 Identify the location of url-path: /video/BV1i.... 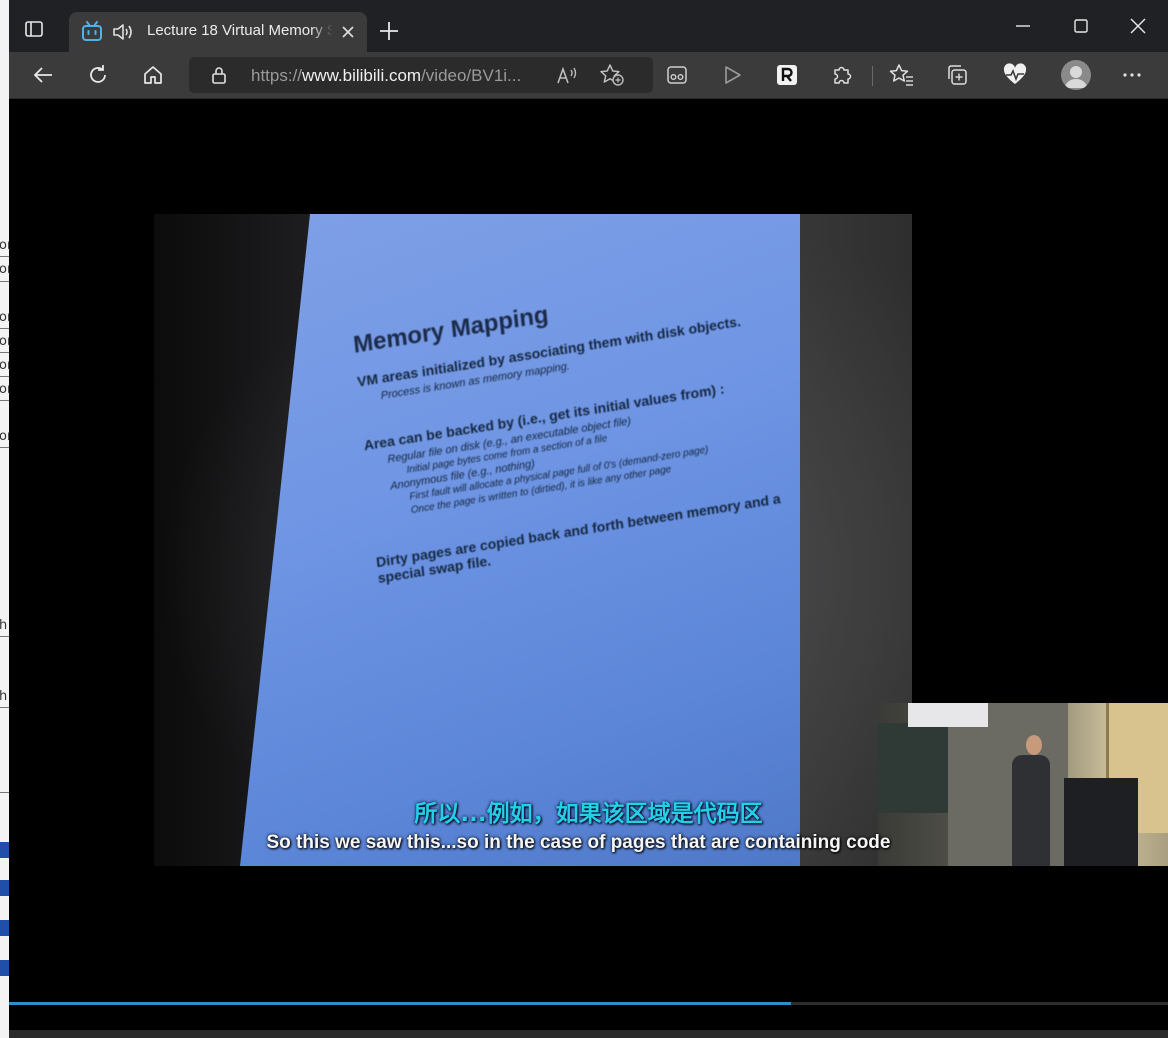
(471, 75).